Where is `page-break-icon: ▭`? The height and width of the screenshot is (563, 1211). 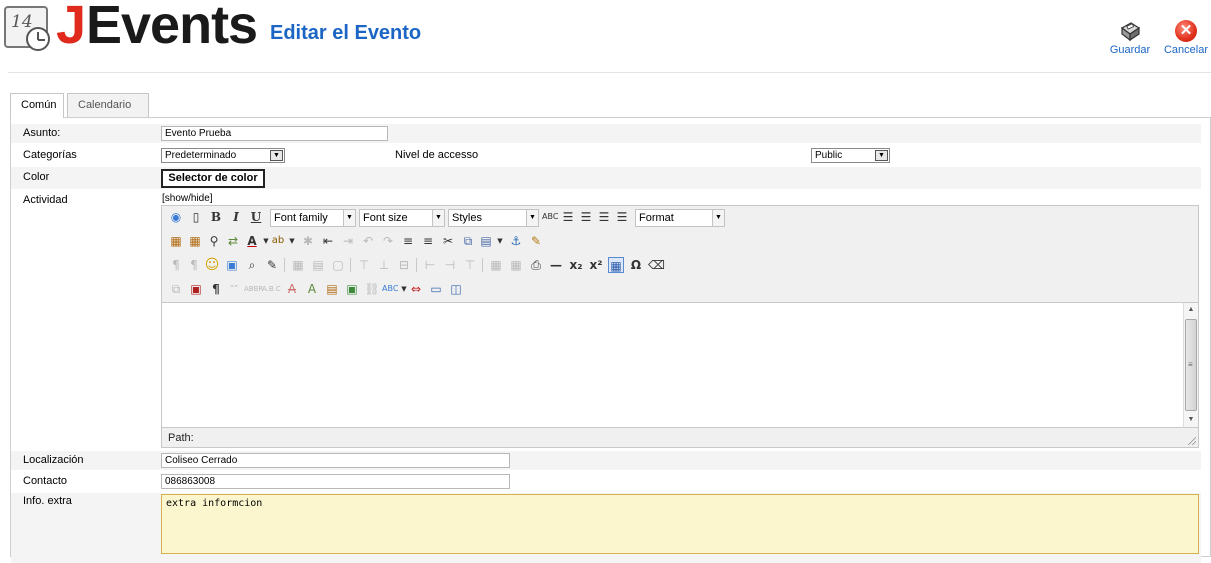
page-break-icon: ▭ is located at coordinates (436, 289).